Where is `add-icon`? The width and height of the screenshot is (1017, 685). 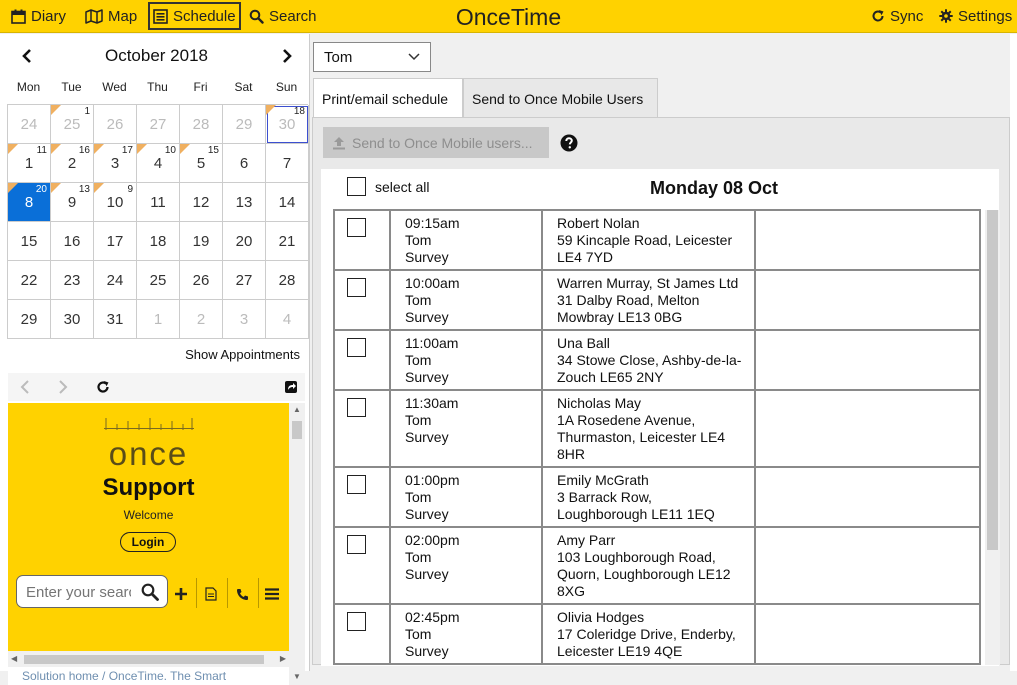 add-icon is located at coordinates (181, 594).